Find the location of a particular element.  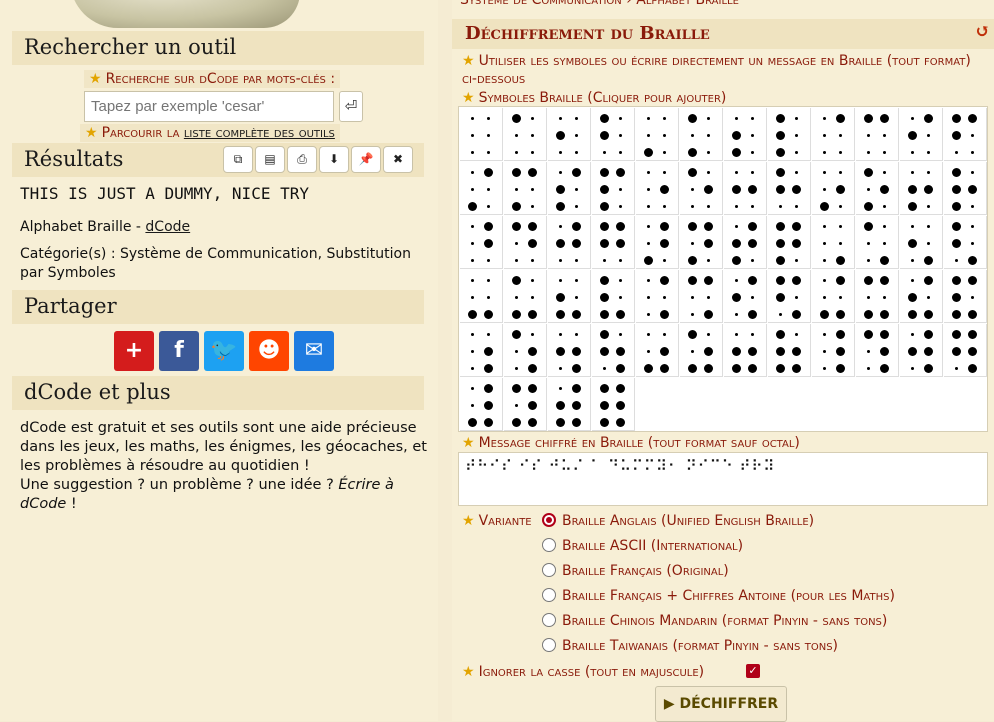

decipher-button: ▶ DÉCHIFFRER is located at coordinates (721, 704).